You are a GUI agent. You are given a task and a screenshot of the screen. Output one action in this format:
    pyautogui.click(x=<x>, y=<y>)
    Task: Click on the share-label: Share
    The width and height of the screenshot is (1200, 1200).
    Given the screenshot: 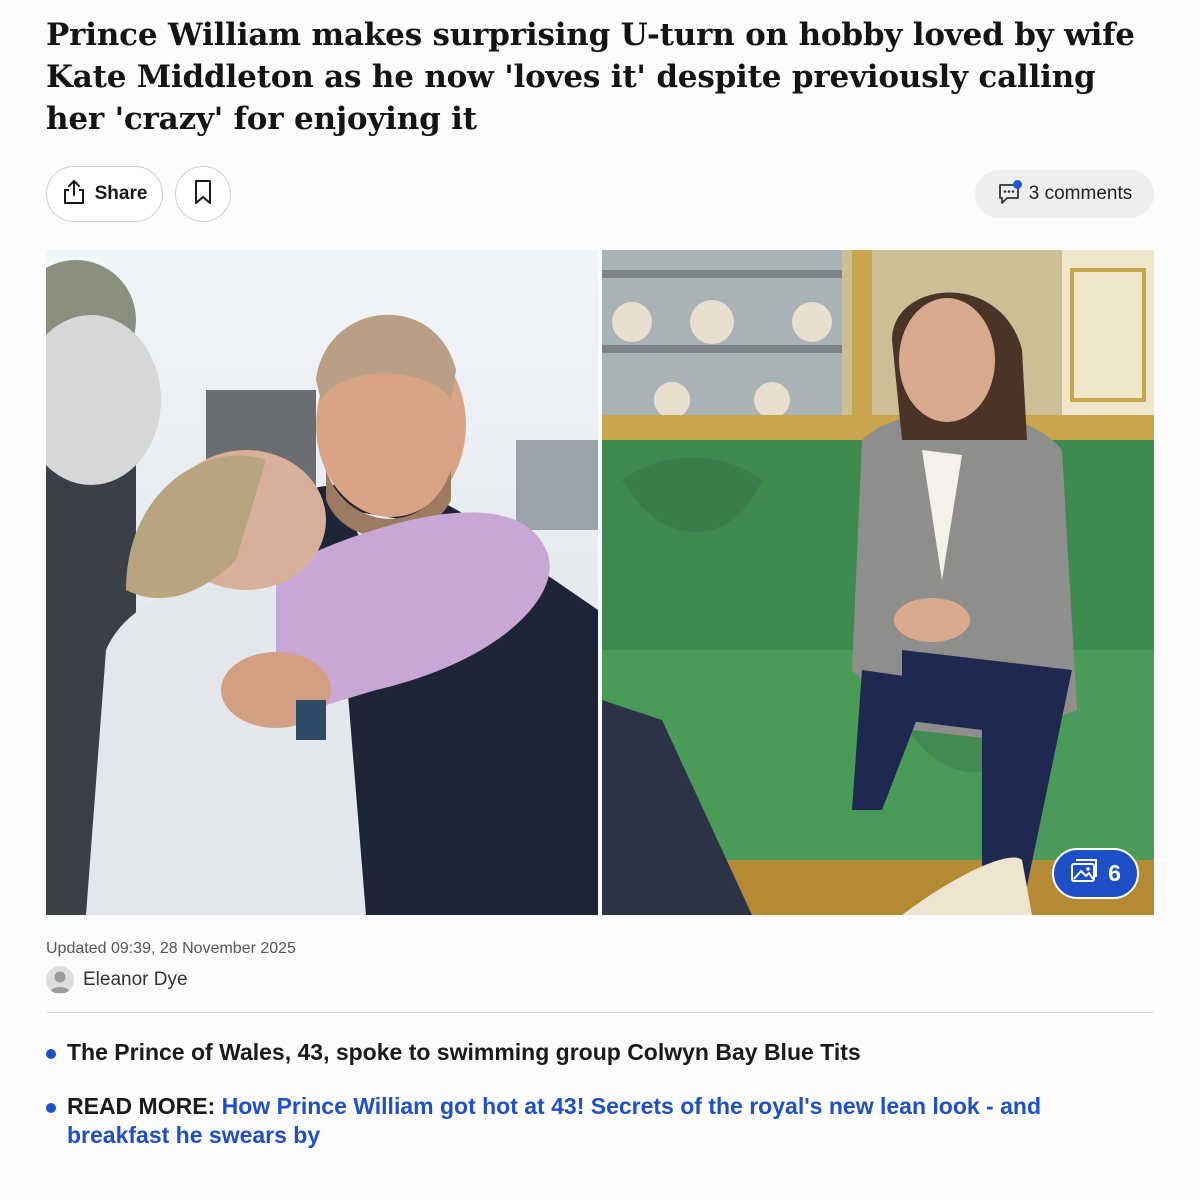 What is the action you would take?
    pyautogui.click(x=121, y=193)
    